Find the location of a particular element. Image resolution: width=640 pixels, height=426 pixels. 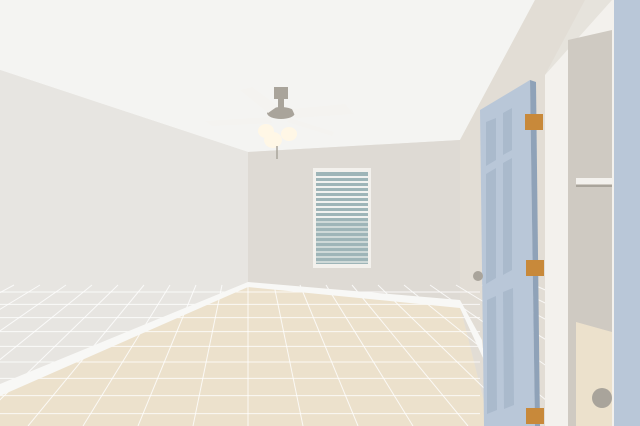

hinge-bottom is located at coordinates (535, 416).